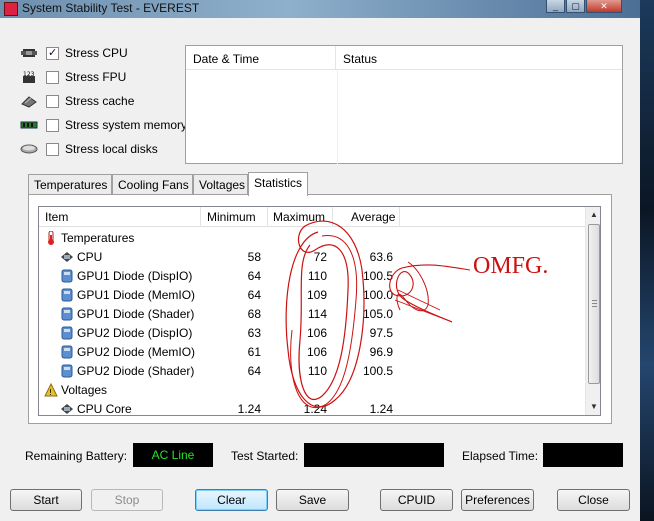 The width and height of the screenshot is (654, 521). I want to click on group-temperatures: Temperatures, so click(312, 238).